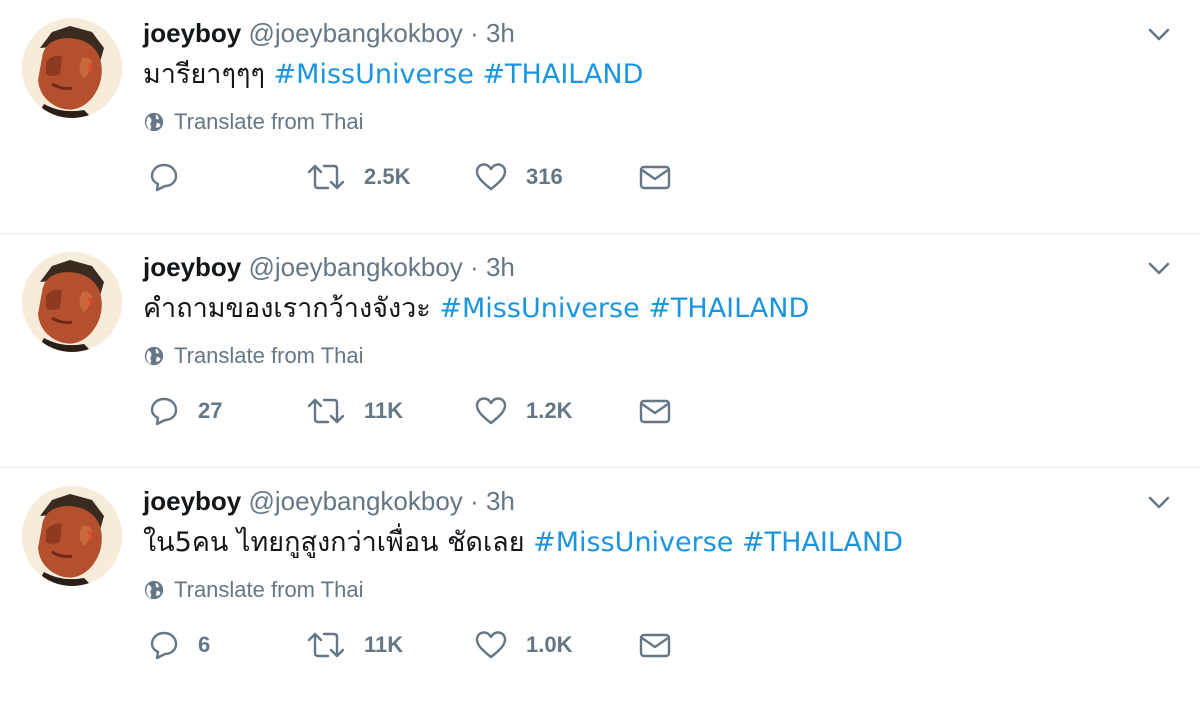 This screenshot has width=1200, height=702. I want to click on like-button: 1.0K, so click(523, 645).